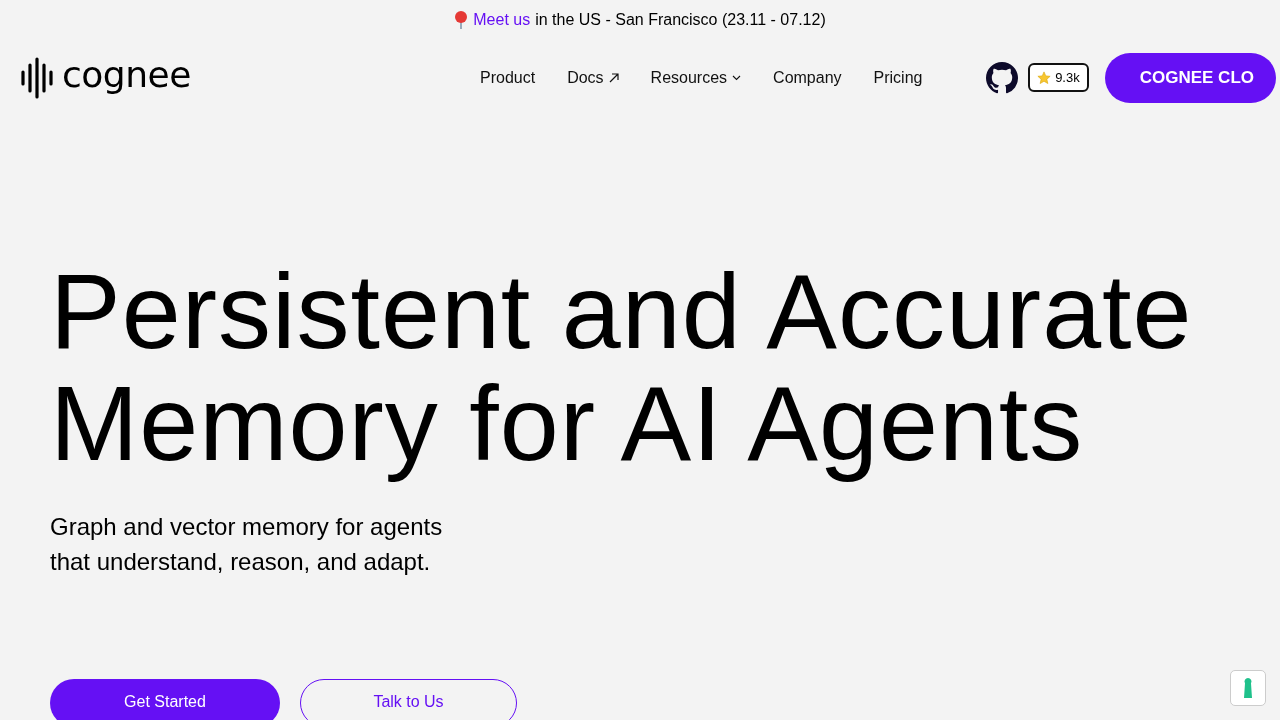 The image size is (1280, 720). I want to click on logo-wordmark: cognee, so click(126, 74).